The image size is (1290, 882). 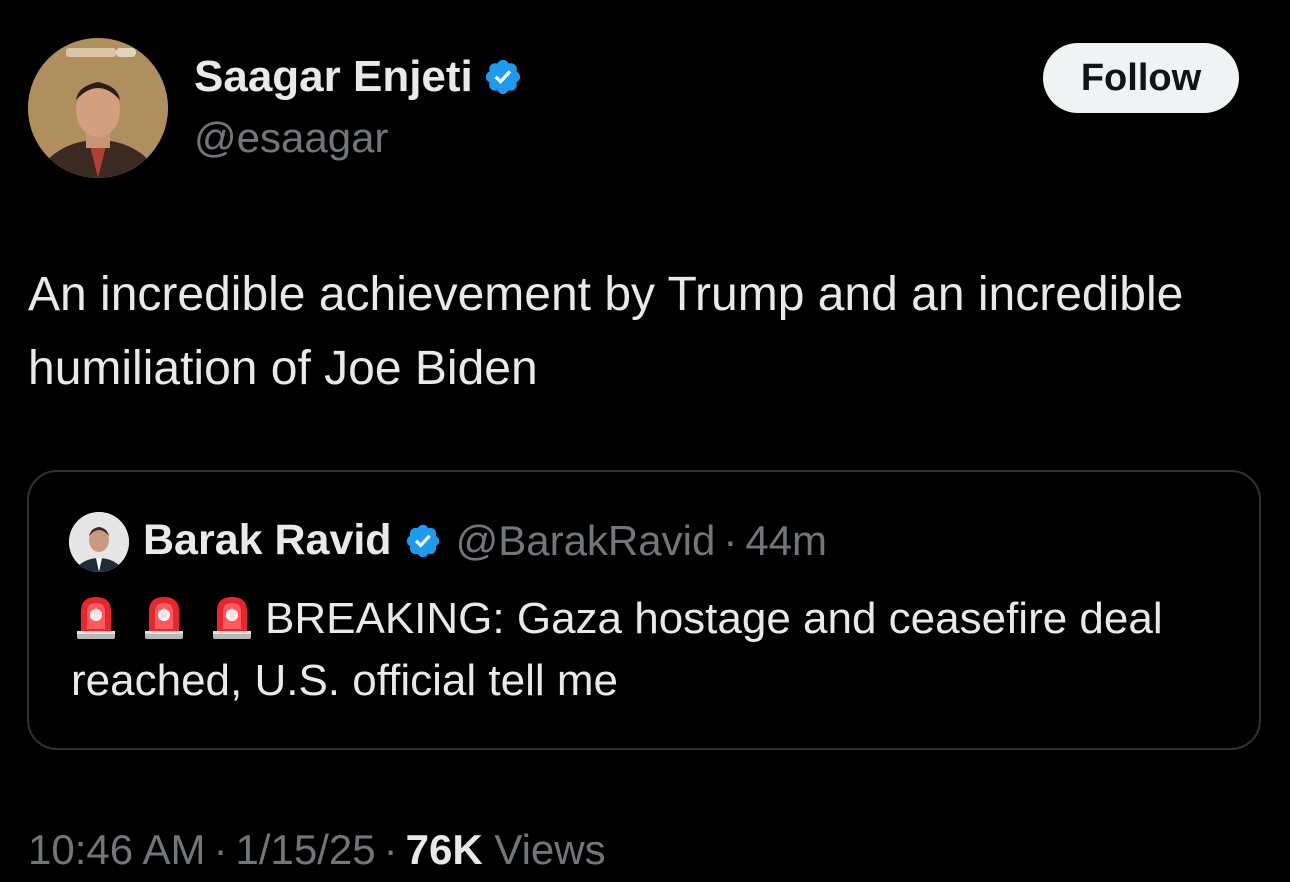 I want to click on quoted-author-avatar, so click(x=99, y=542).